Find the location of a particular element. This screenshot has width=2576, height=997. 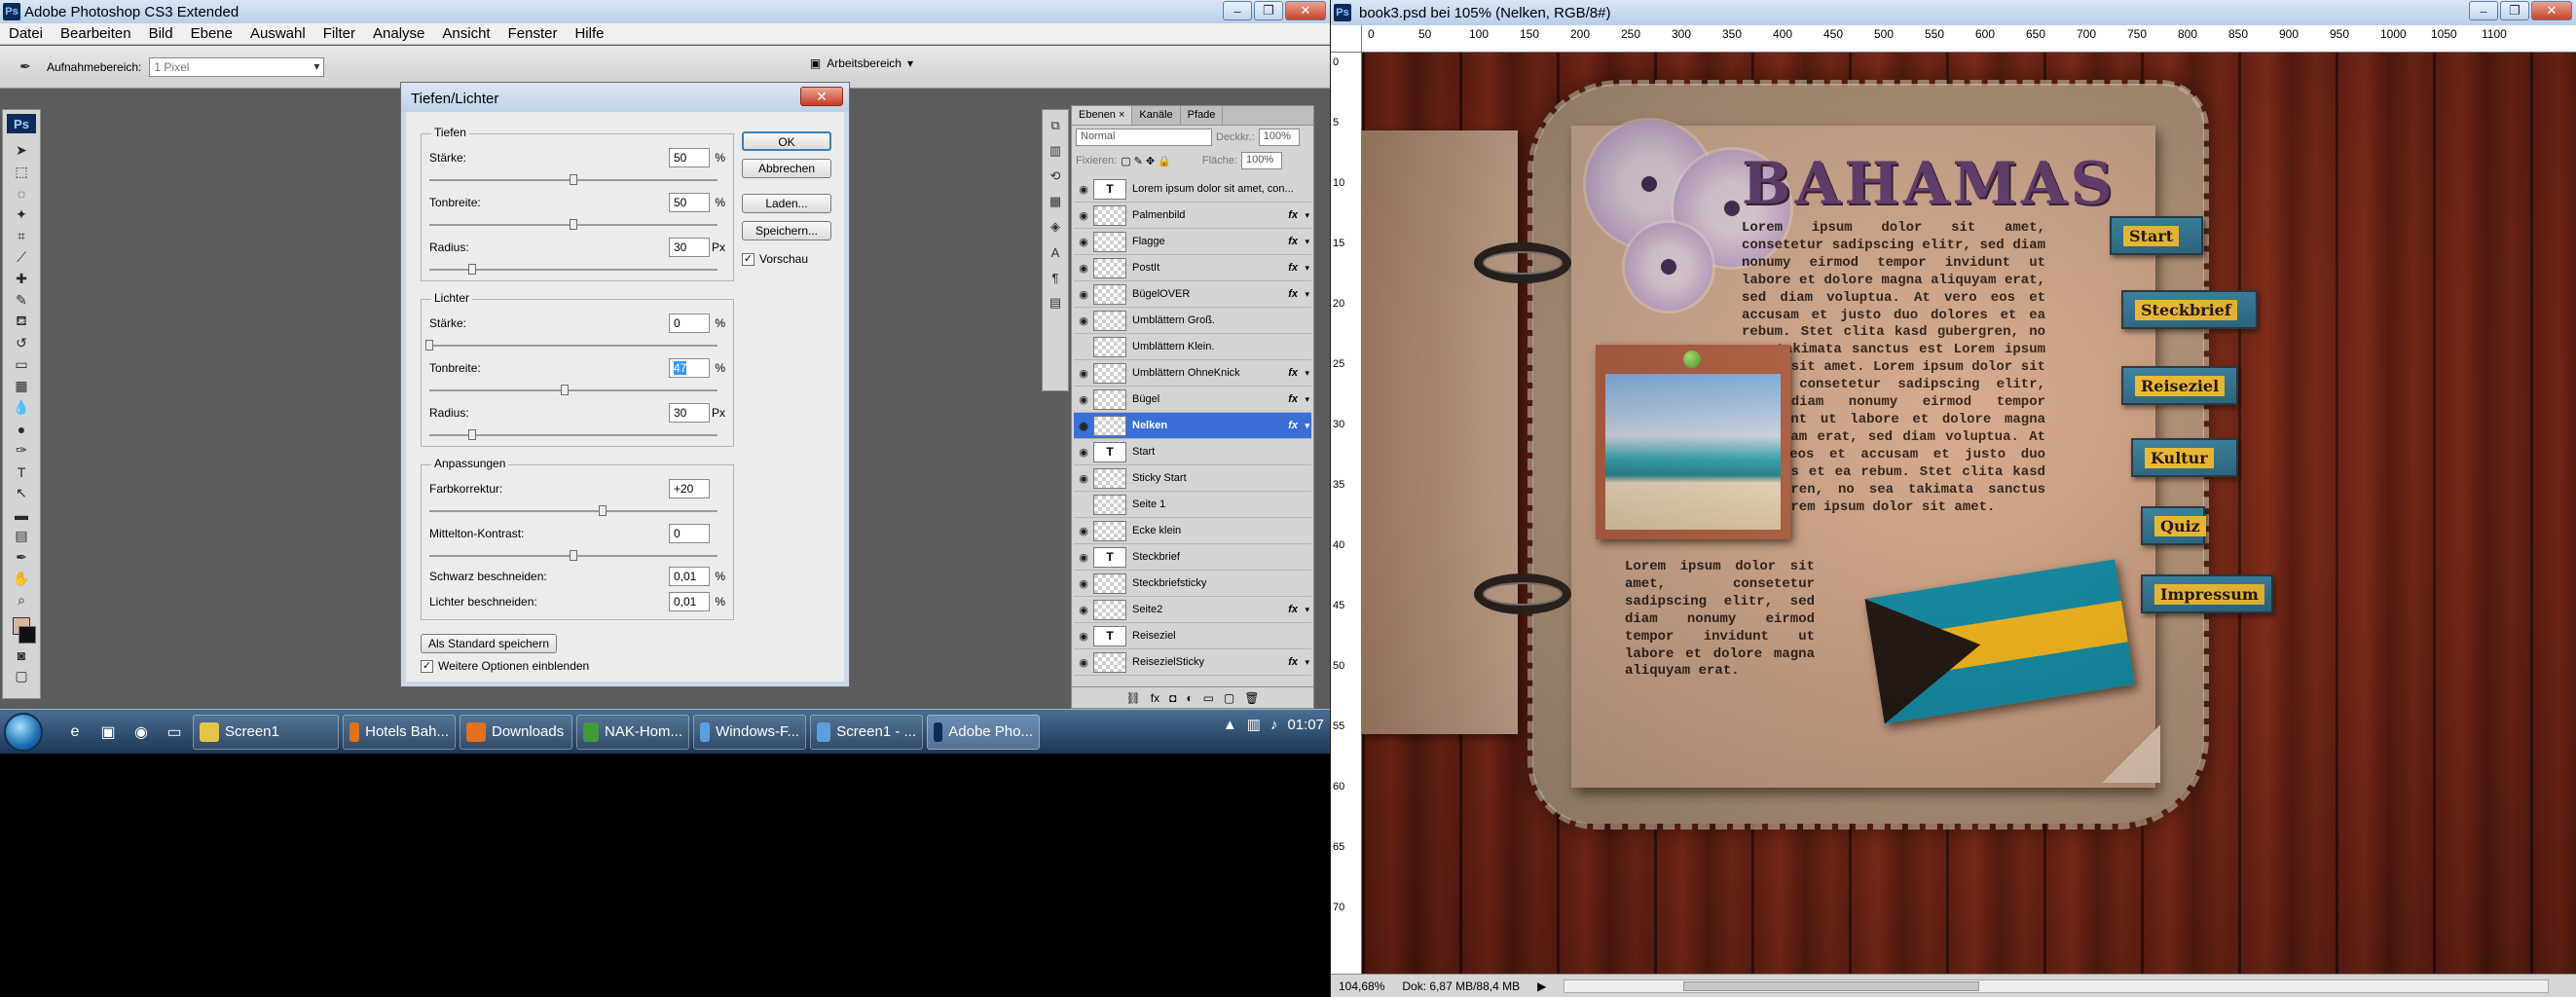

volume-icon: ♪ is located at coordinates (1274, 725).